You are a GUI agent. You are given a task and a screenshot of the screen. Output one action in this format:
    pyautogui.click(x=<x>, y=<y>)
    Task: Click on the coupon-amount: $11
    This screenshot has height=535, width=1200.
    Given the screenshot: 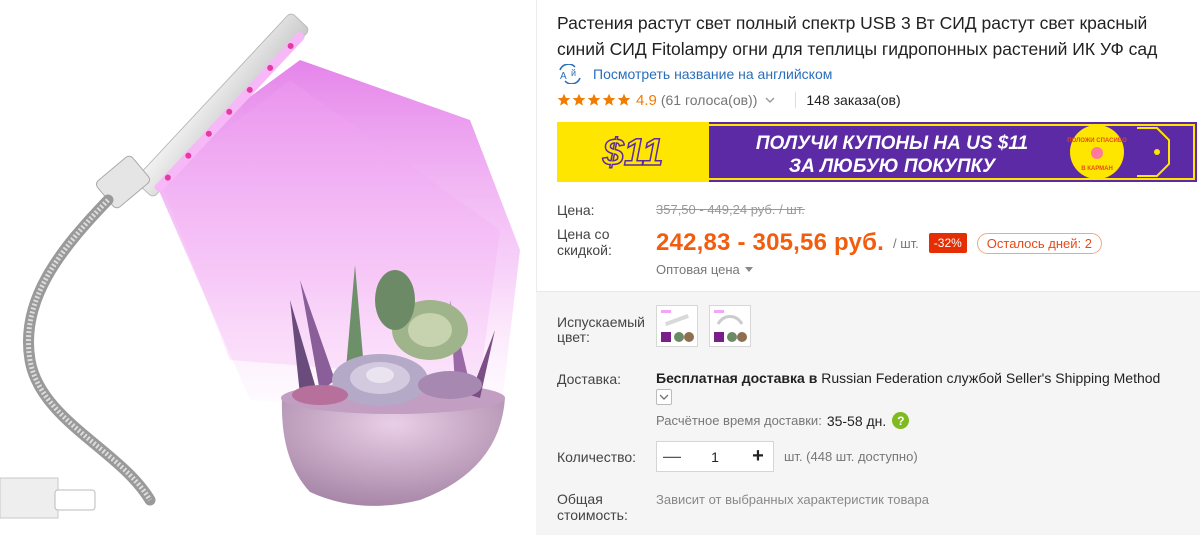 What is the action you would take?
    pyautogui.click(x=633, y=153)
    